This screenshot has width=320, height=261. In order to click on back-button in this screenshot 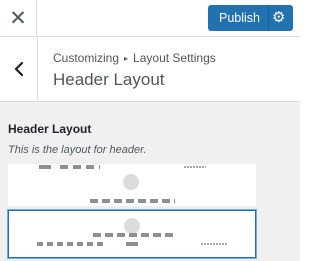, I will do `click(19, 69)`.